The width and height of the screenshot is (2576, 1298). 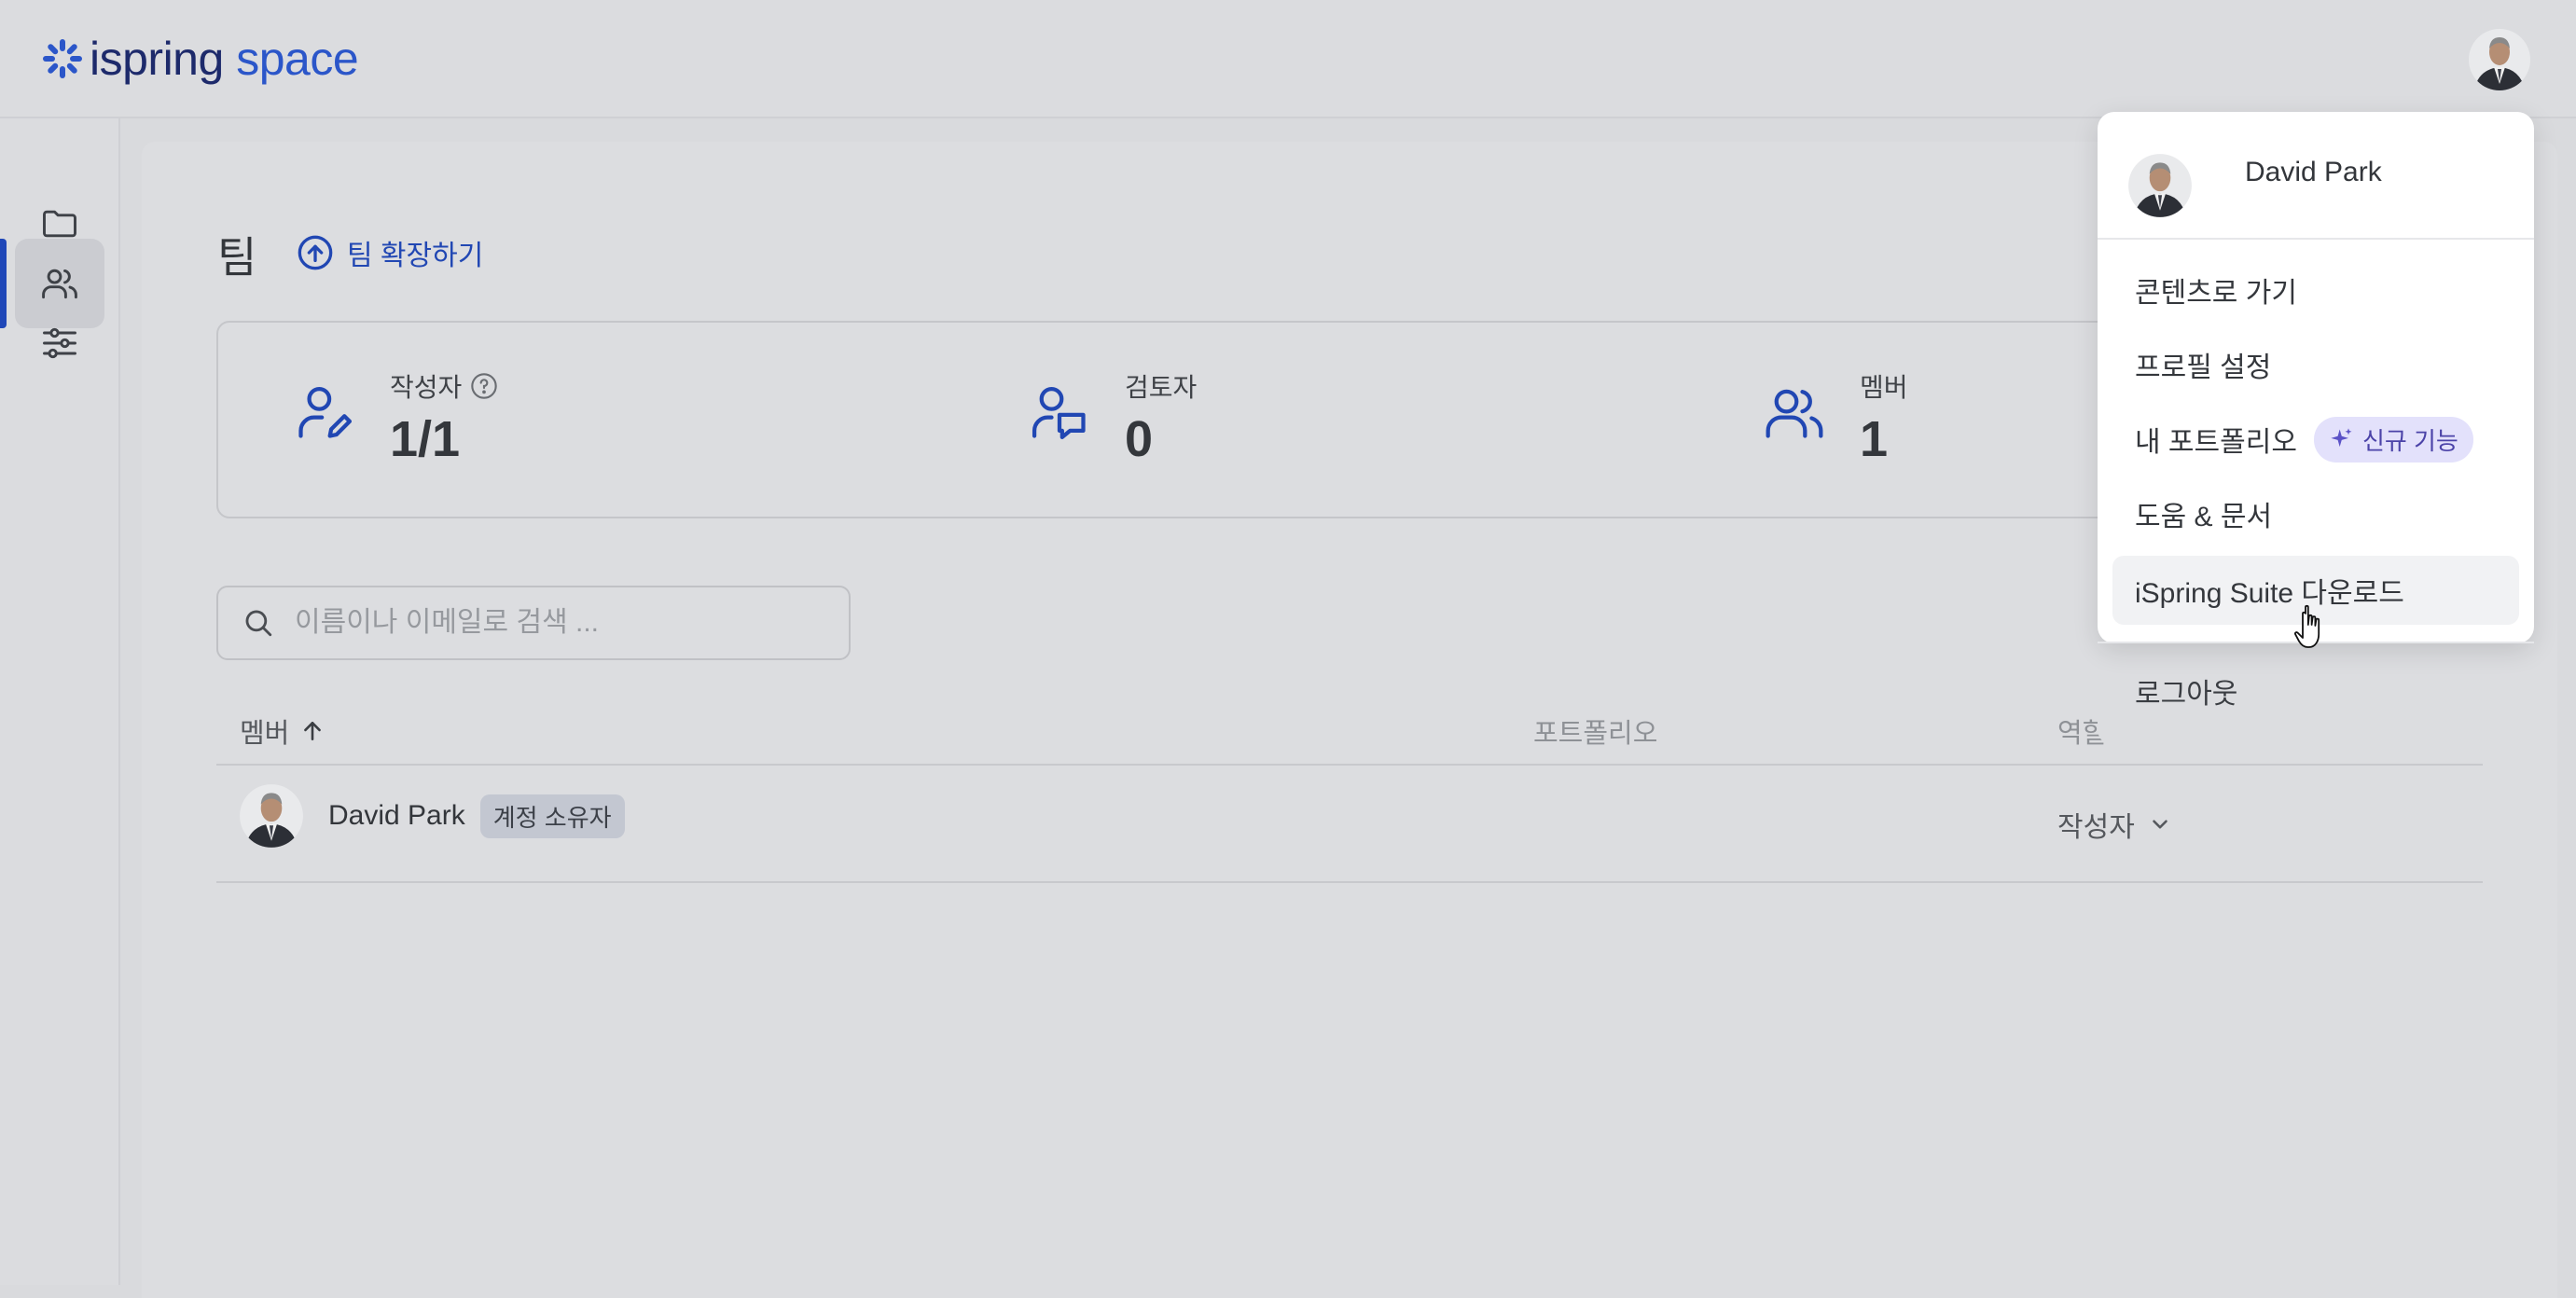 I want to click on menu-item-my-portfolio: 내 포트폴리오 신규 기능, so click(x=2315, y=439).